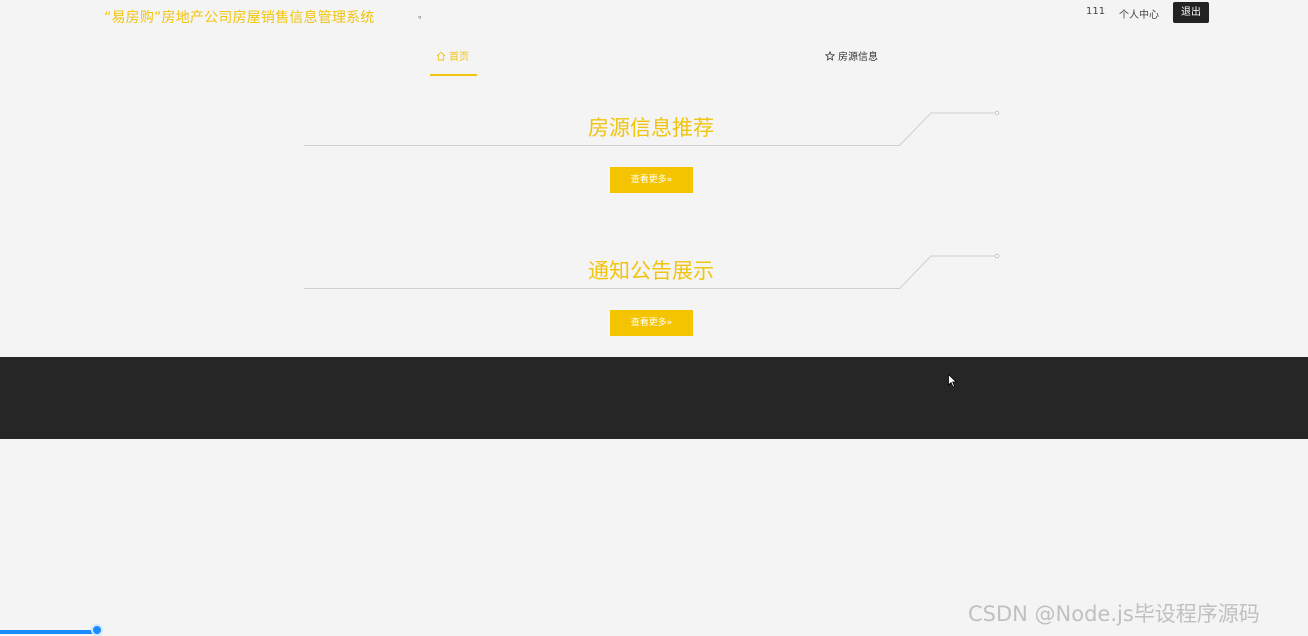  I want to click on star-icon, so click(830, 55).